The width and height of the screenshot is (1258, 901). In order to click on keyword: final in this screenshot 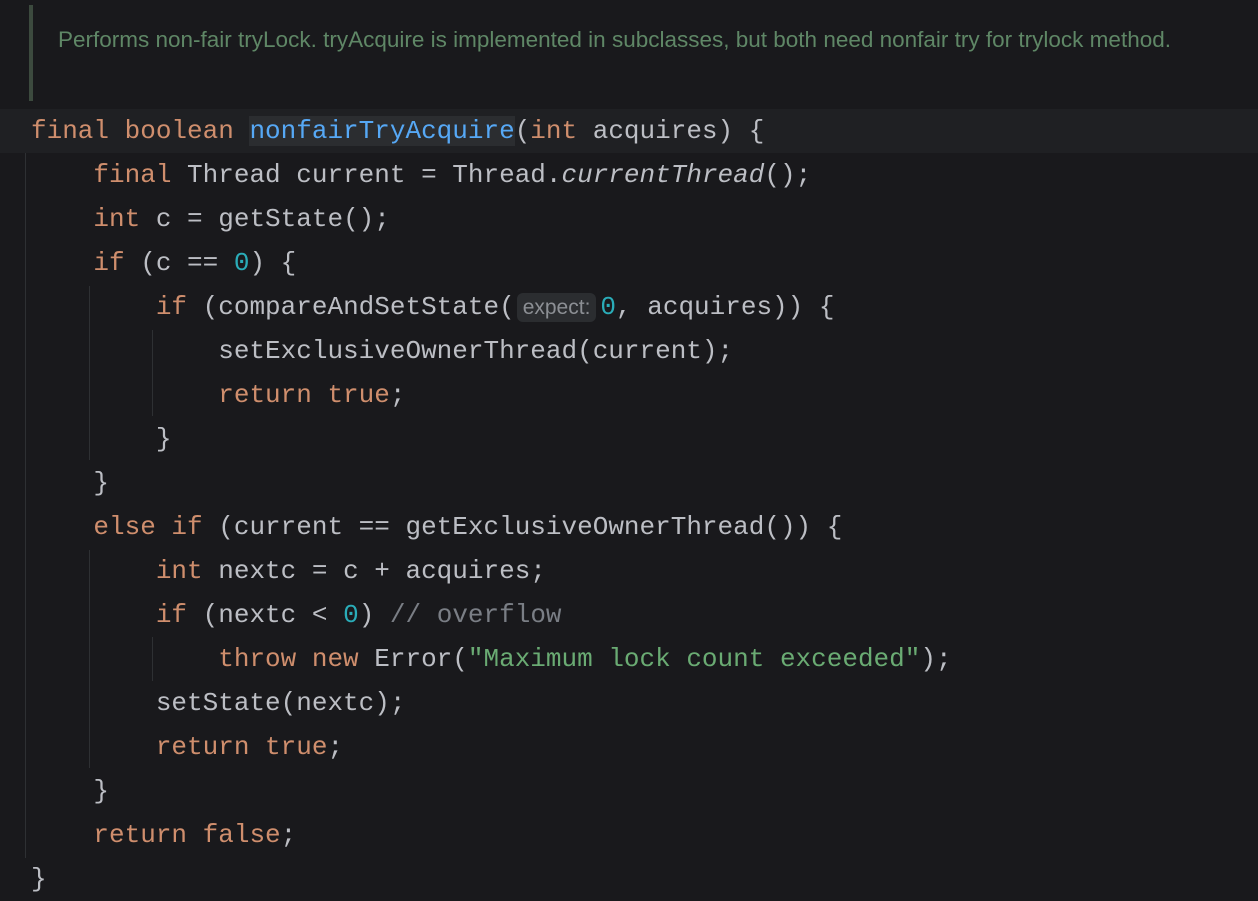, I will do `click(140, 175)`.